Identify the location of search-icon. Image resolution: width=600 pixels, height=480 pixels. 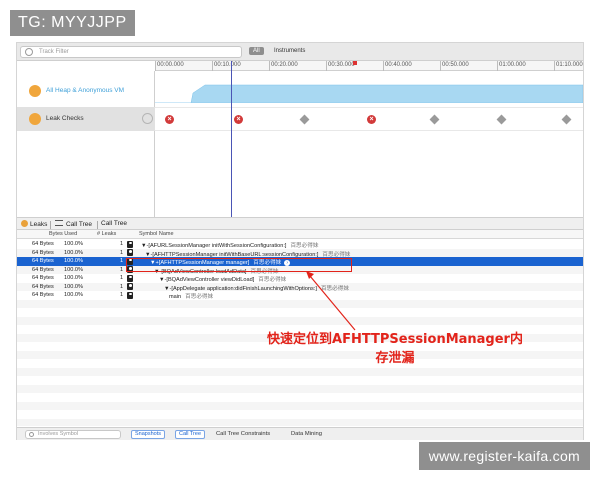
(31, 434).